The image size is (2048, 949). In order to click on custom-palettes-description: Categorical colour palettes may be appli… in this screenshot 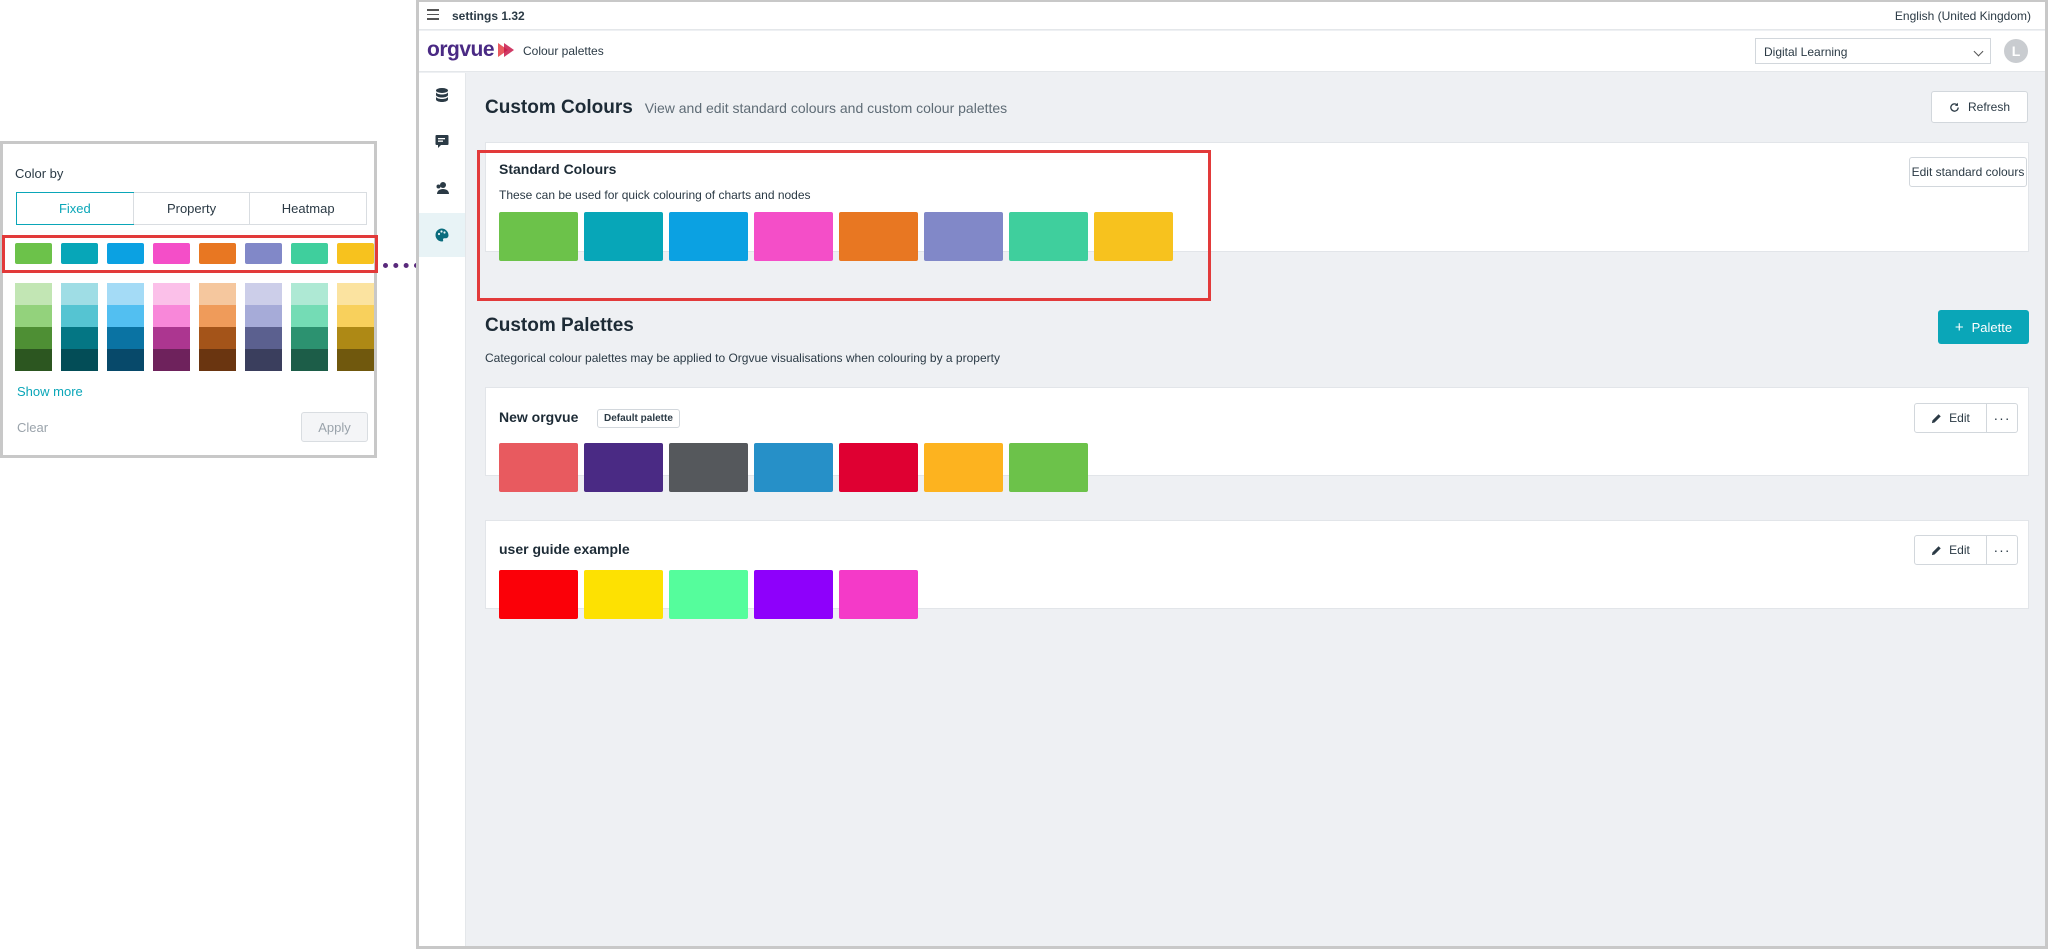, I will do `click(742, 358)`.